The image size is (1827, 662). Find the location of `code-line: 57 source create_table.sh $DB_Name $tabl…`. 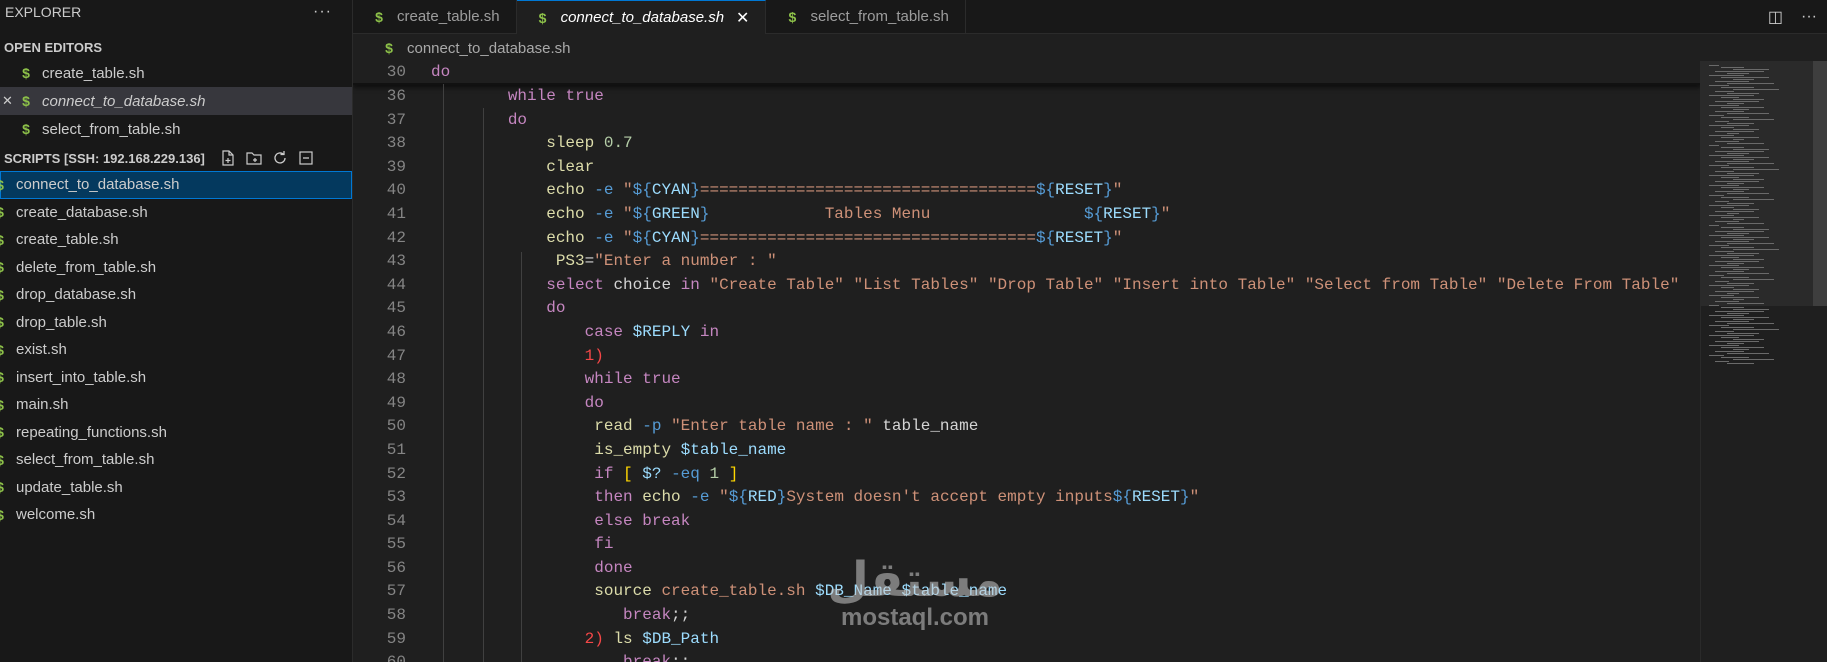

code-line: 57 source create_table.sh $DB_Name $tabl… is located at coordinates (1027, 592).